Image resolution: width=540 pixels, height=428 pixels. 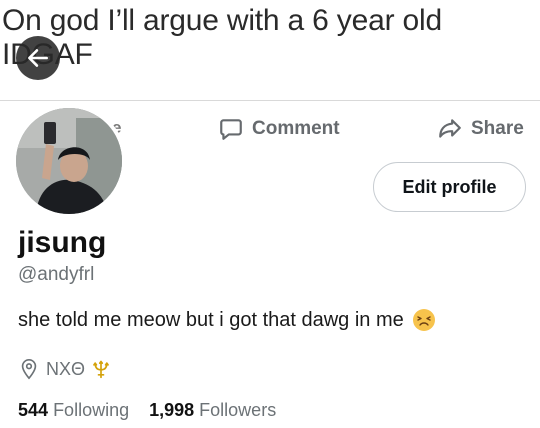 I want to click on following-link: 544 Following, so click(x=73, y=410).